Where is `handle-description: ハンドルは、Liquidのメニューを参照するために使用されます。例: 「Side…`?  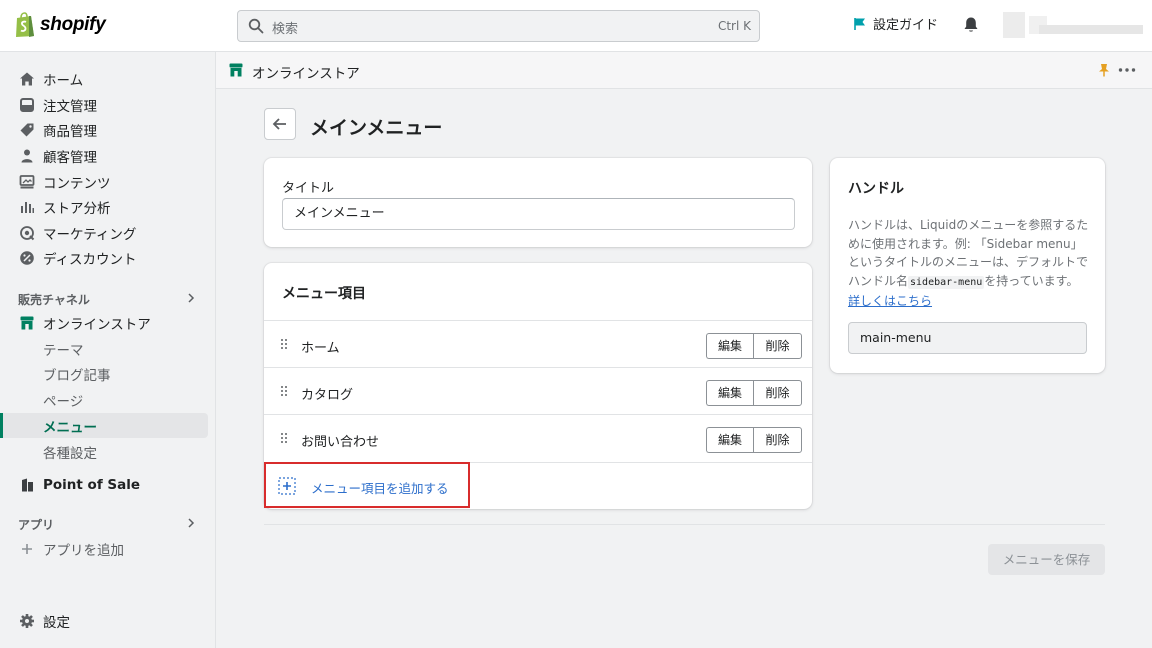
handle-description: ハンドルは、Liquidのメニューを参照するために使用されます。例: 「Side… is located at coordinates (969, 263).